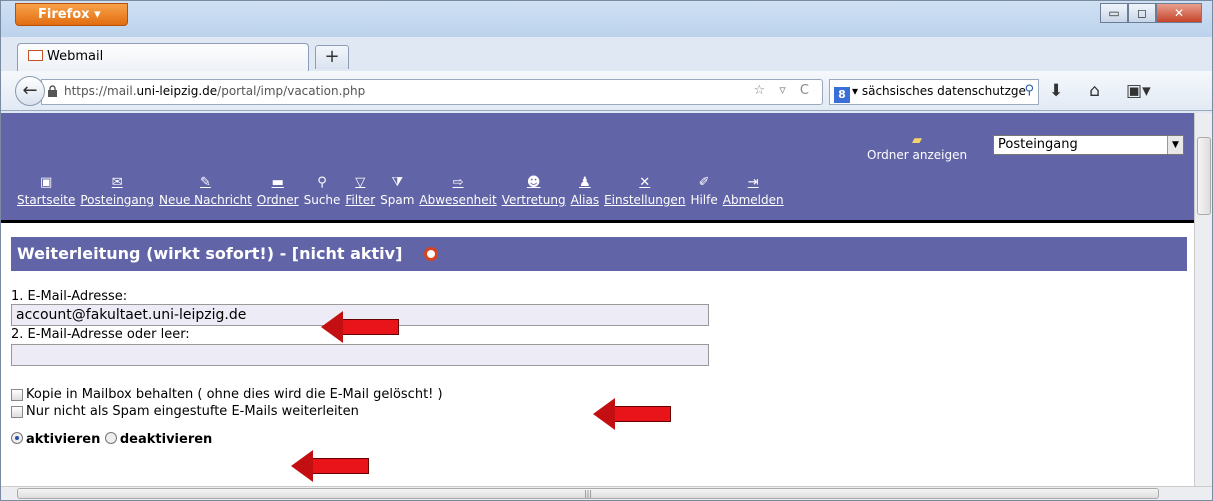  Describe the element at coordinates (1203, 299) in the screenshot. I see `vertical-scrollbar` at that location.